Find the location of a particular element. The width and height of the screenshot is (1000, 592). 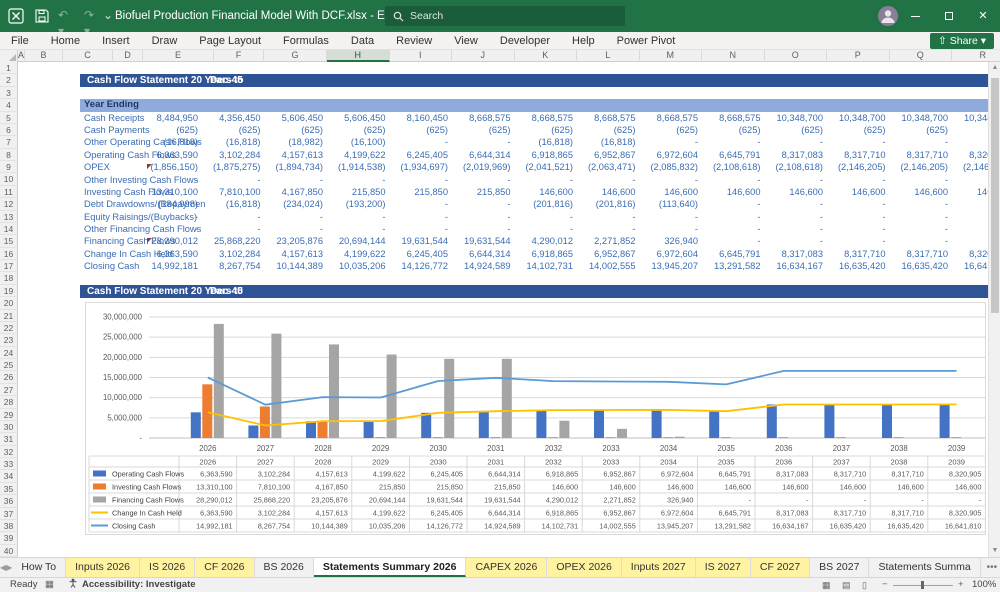

row-header-30: 30 is located at coordinates (9, 427).